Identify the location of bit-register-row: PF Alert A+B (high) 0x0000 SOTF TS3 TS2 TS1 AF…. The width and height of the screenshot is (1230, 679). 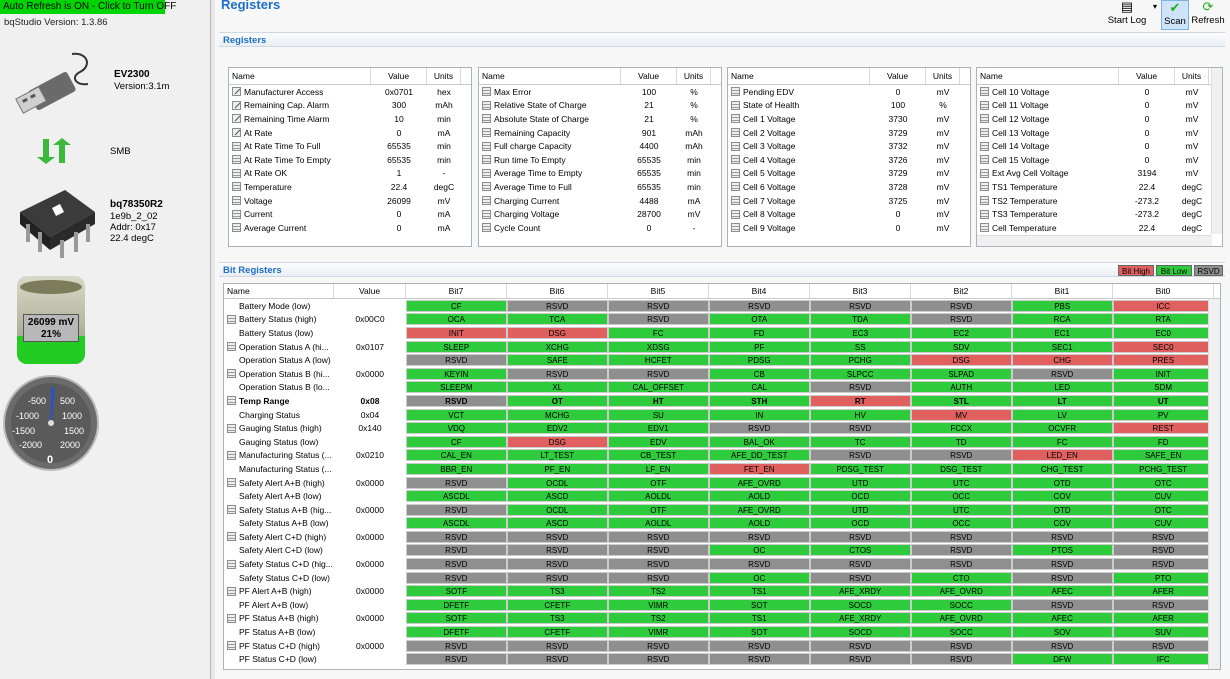
(722, 591).